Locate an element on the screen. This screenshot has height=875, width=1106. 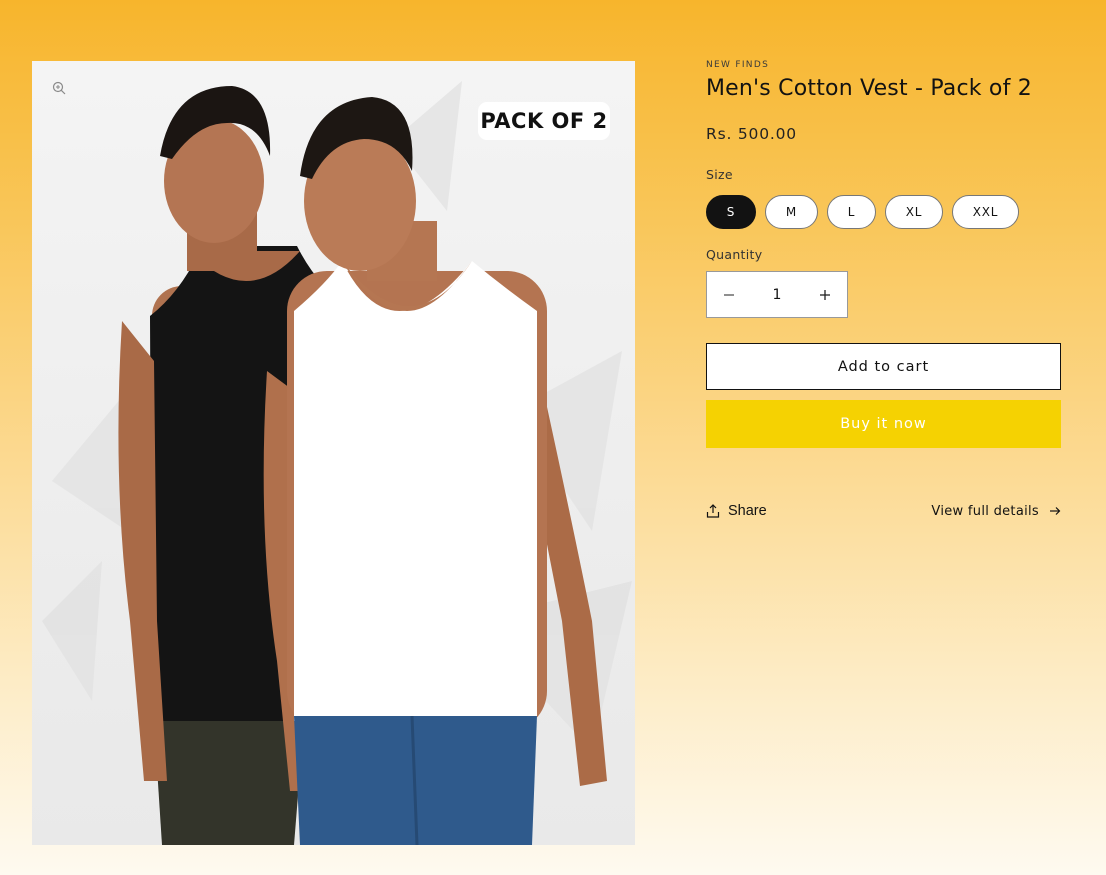
size-selector: S M L XL XXL is located at coordinates (883, 212).